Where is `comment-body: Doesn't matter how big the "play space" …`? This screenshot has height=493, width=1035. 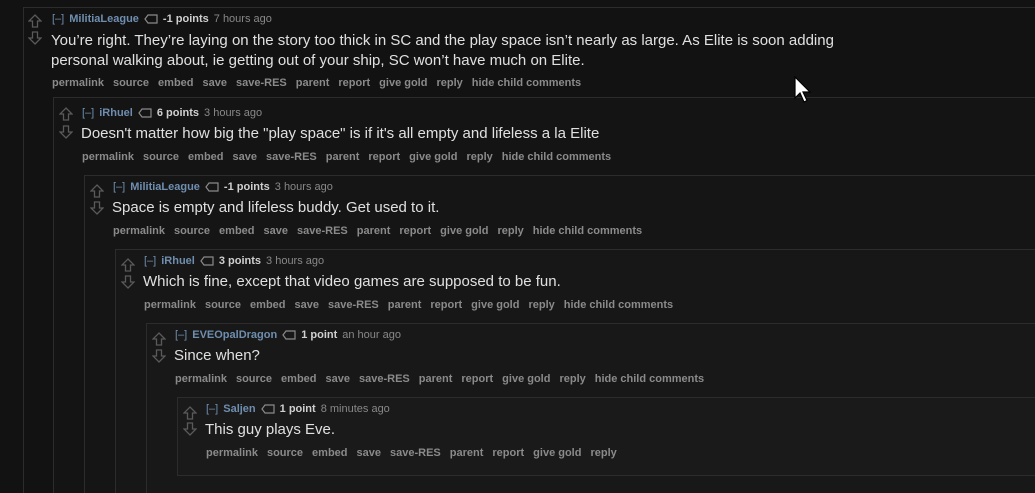
comment-body: Doesn't matter how big the "play space" … is located at coordinates (340, 134).